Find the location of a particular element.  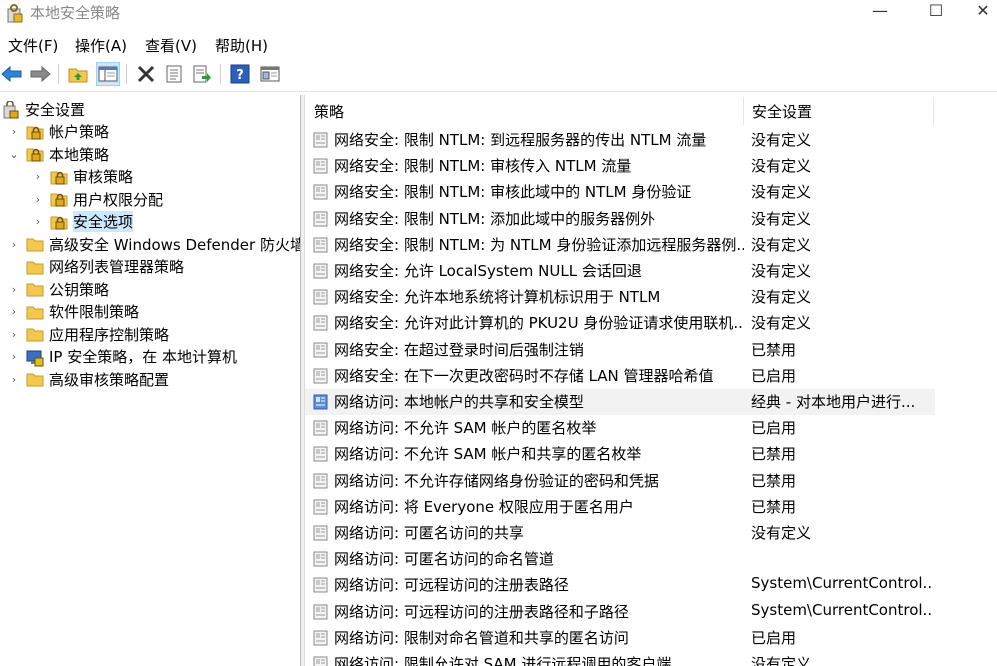

policy-row: 网络安全: 在超过登录时间后强制注销 已禁用 is located at coordinates (620, 350).